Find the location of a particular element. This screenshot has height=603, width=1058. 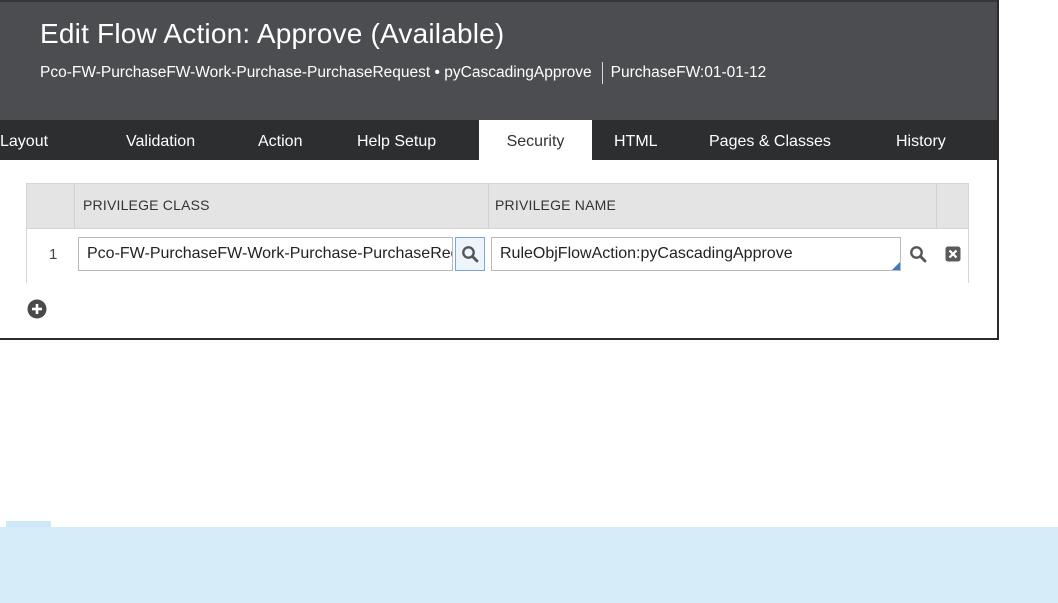

tab-help-setup: Help Setup is located at coordinates (396, 140).